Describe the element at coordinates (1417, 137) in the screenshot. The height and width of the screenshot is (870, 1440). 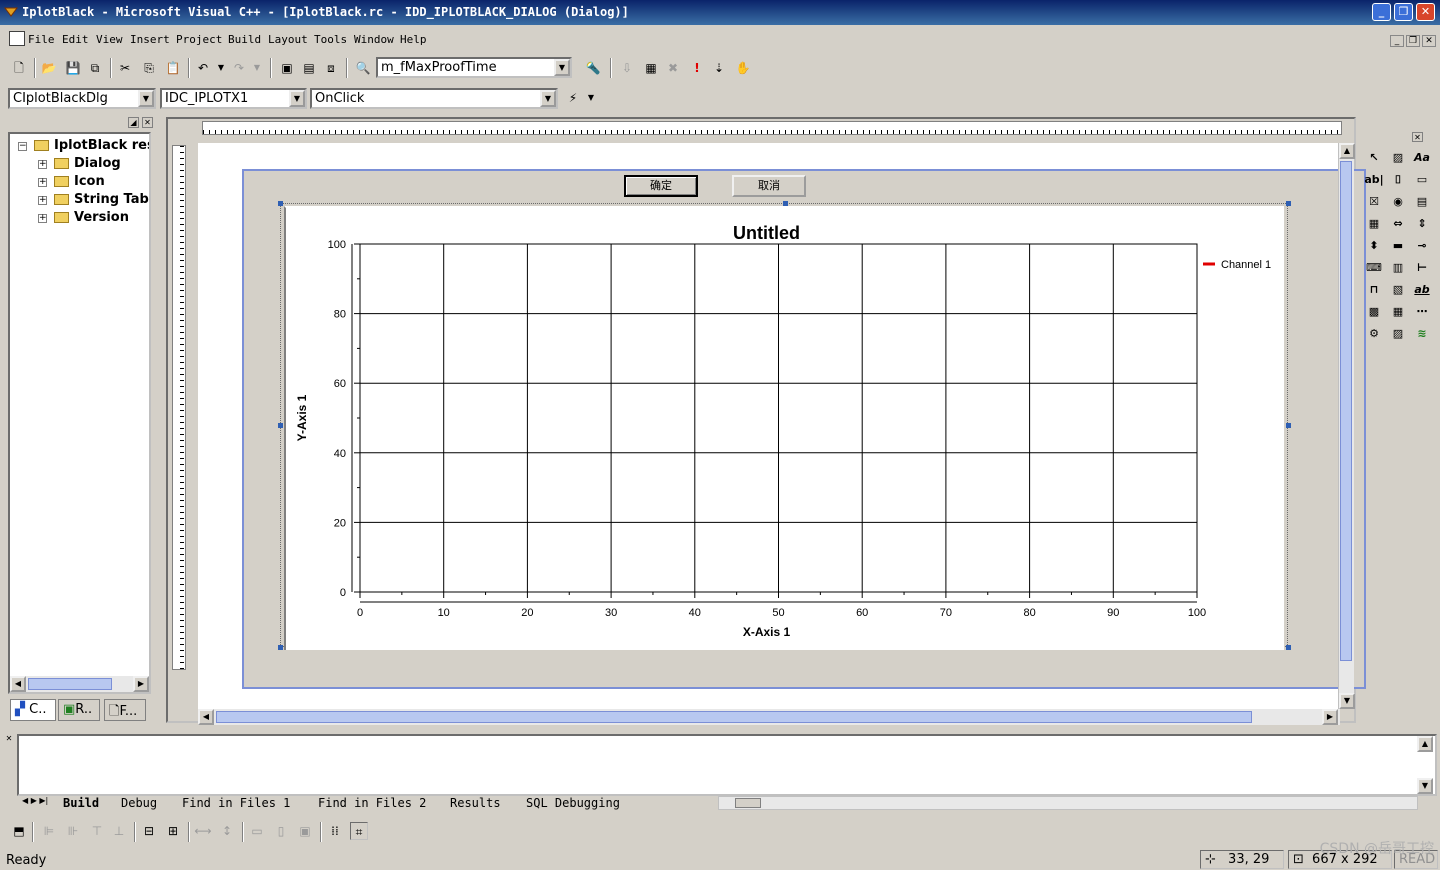
I see `toolbox-close-icon: ✕` at that location.